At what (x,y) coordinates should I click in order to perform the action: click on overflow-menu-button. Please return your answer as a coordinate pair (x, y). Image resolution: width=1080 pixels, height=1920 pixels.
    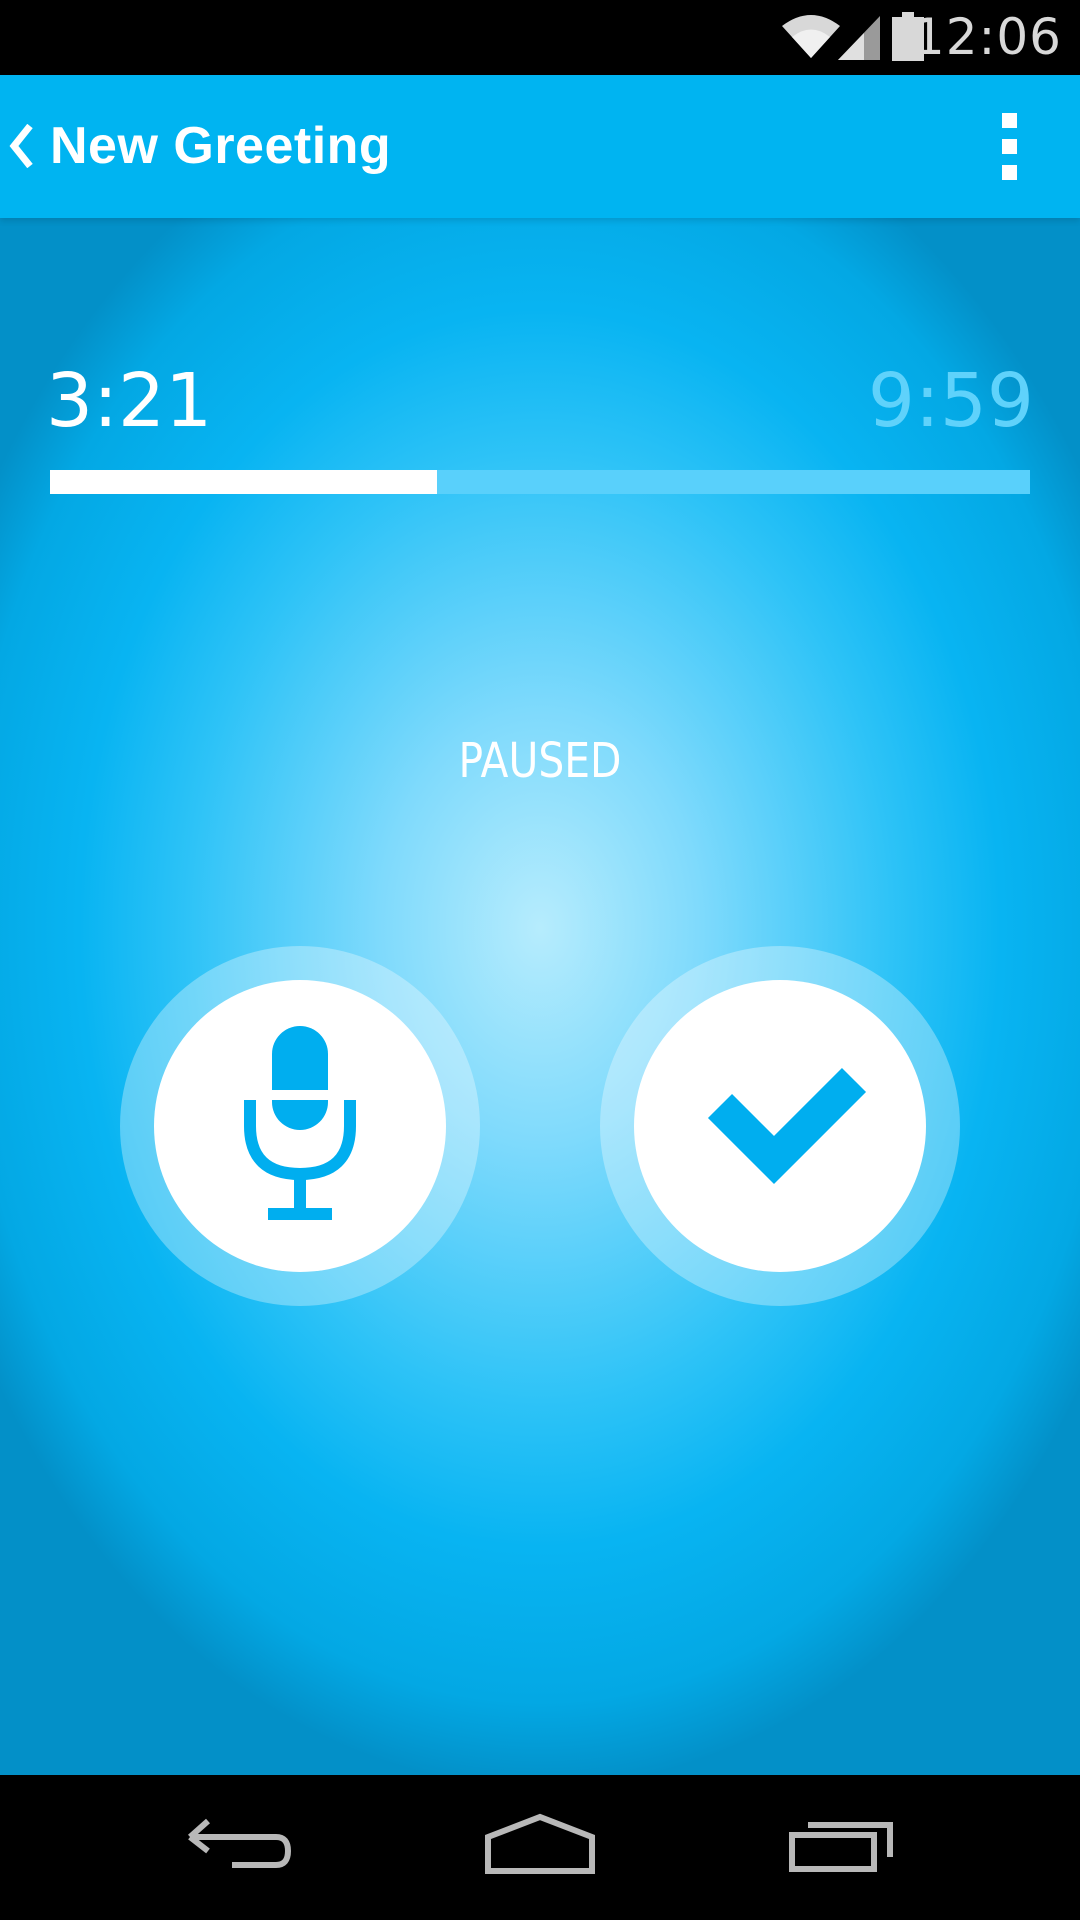
    Looking at the image, I should click on (1010, 148).